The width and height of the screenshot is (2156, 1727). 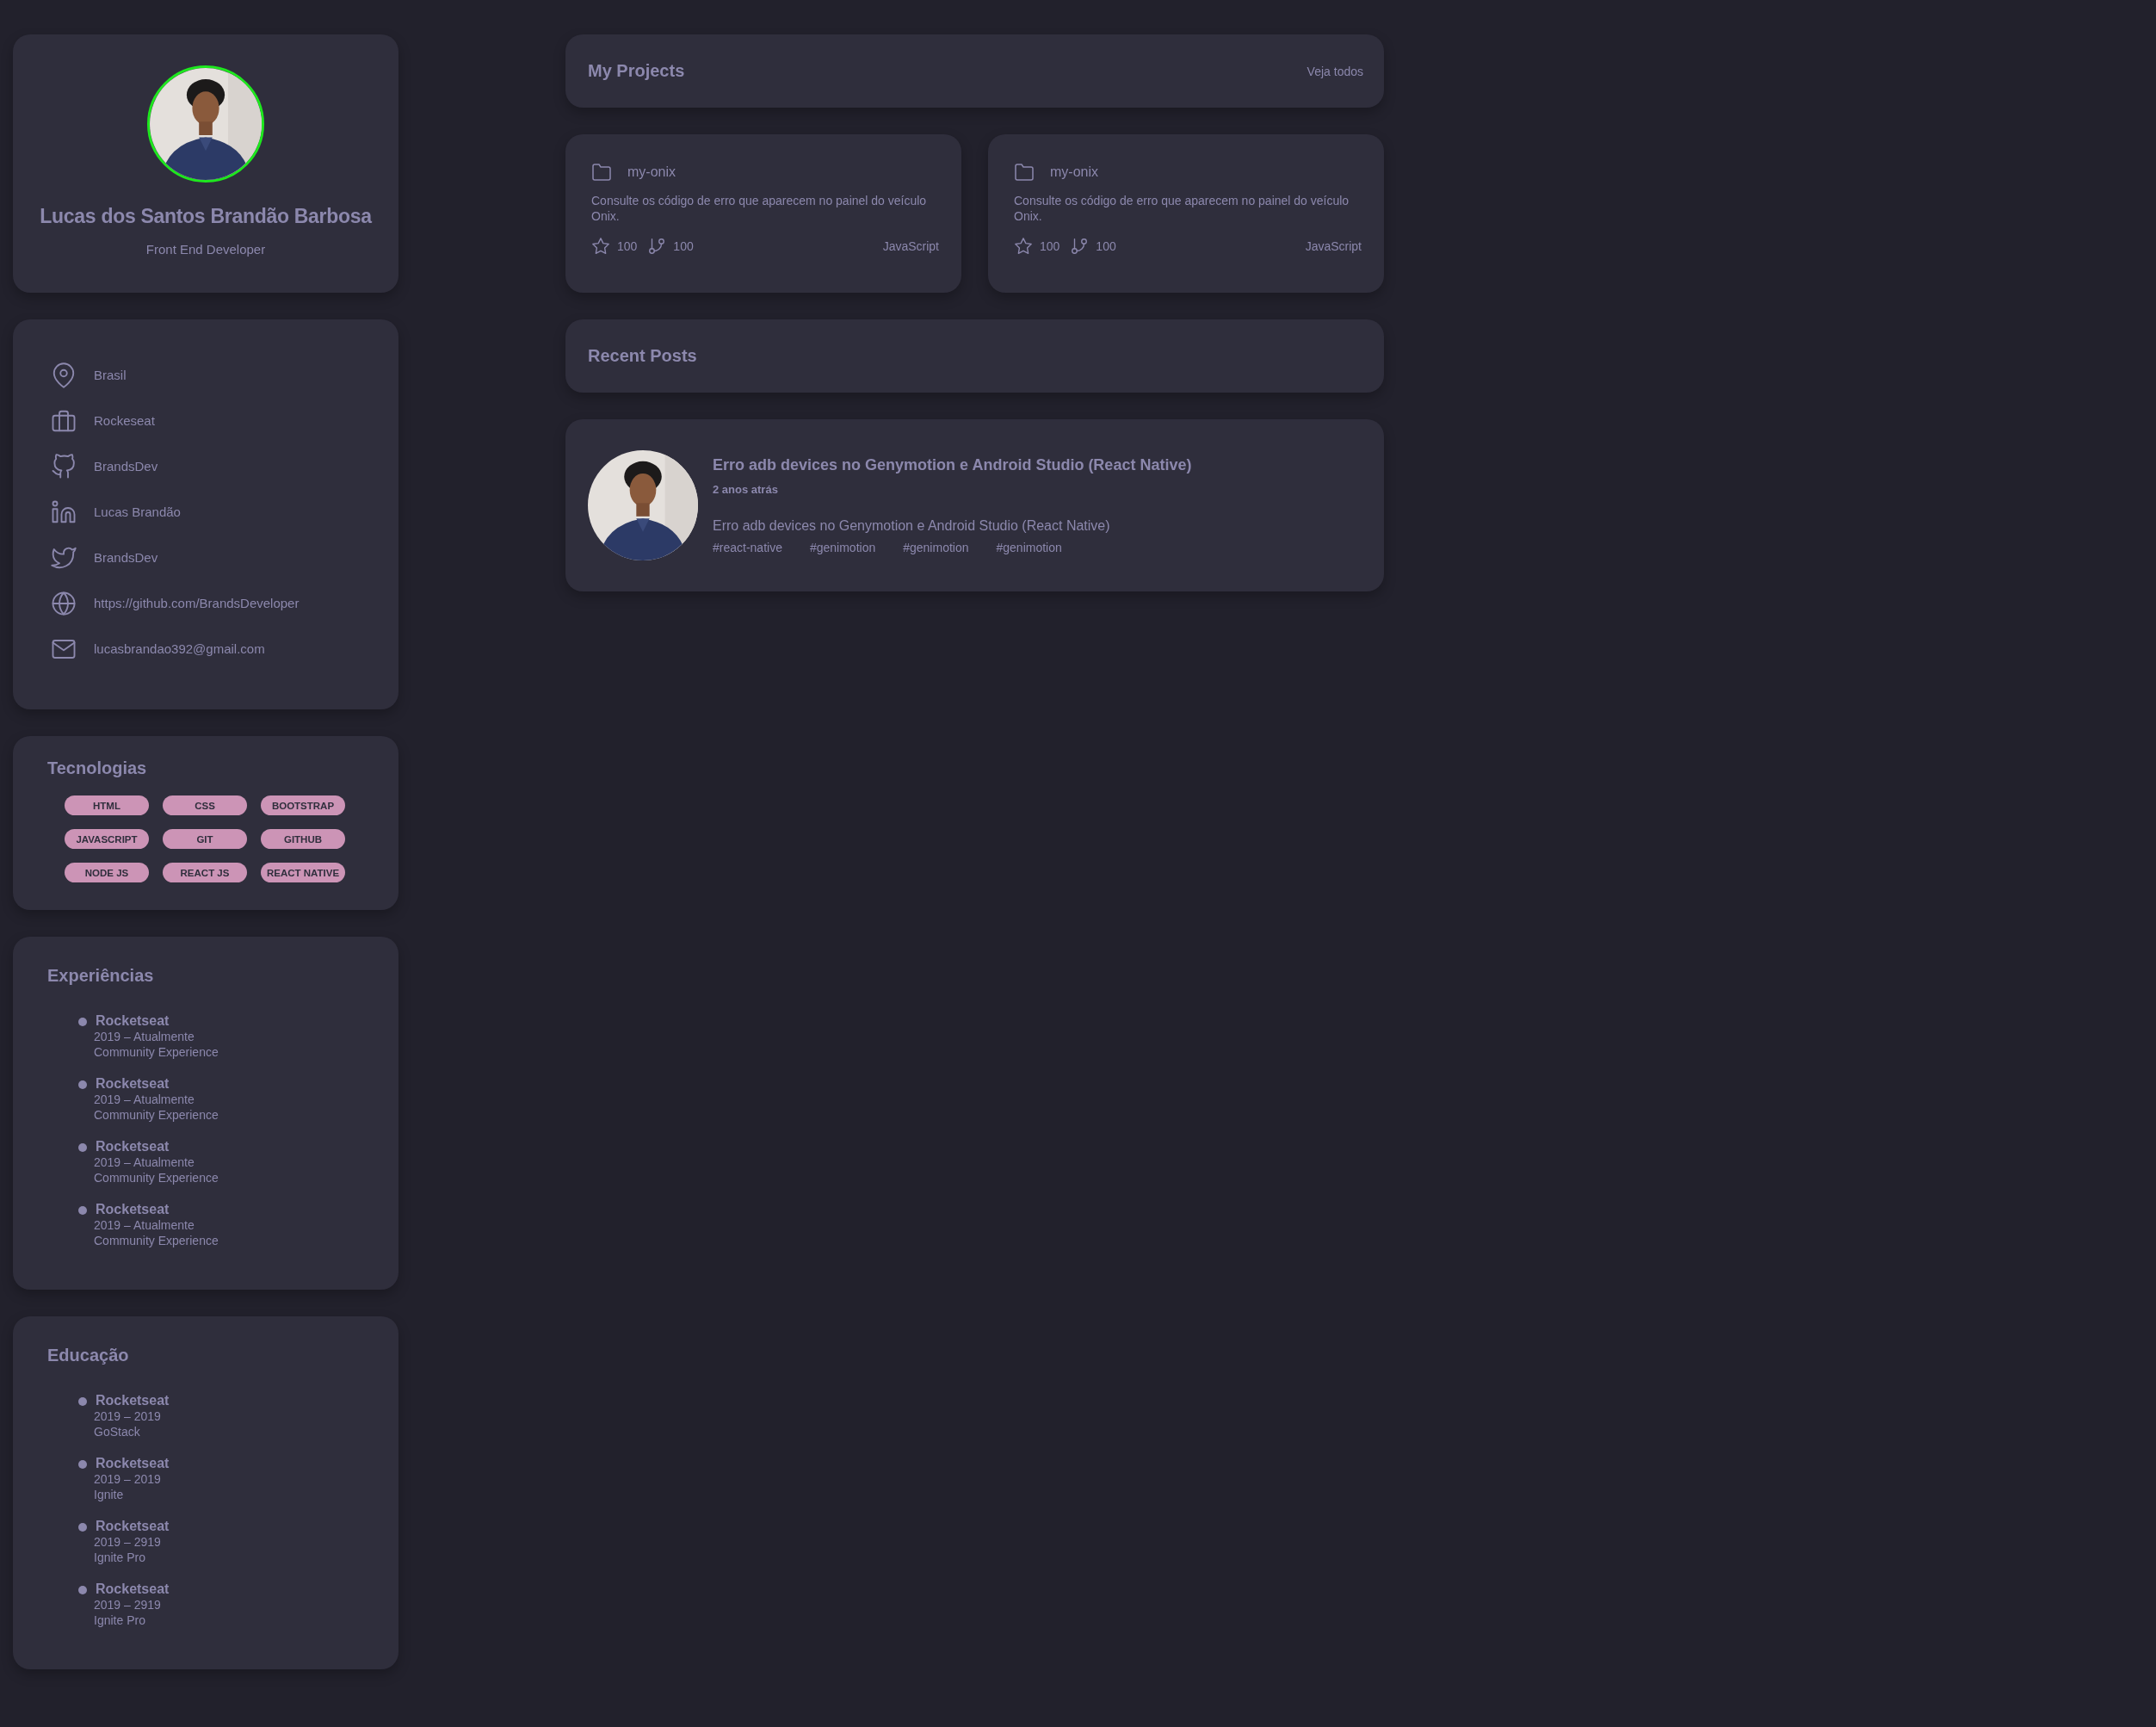 I want to click on info-text: Lucas Brandão, so click(x=137, y=512).